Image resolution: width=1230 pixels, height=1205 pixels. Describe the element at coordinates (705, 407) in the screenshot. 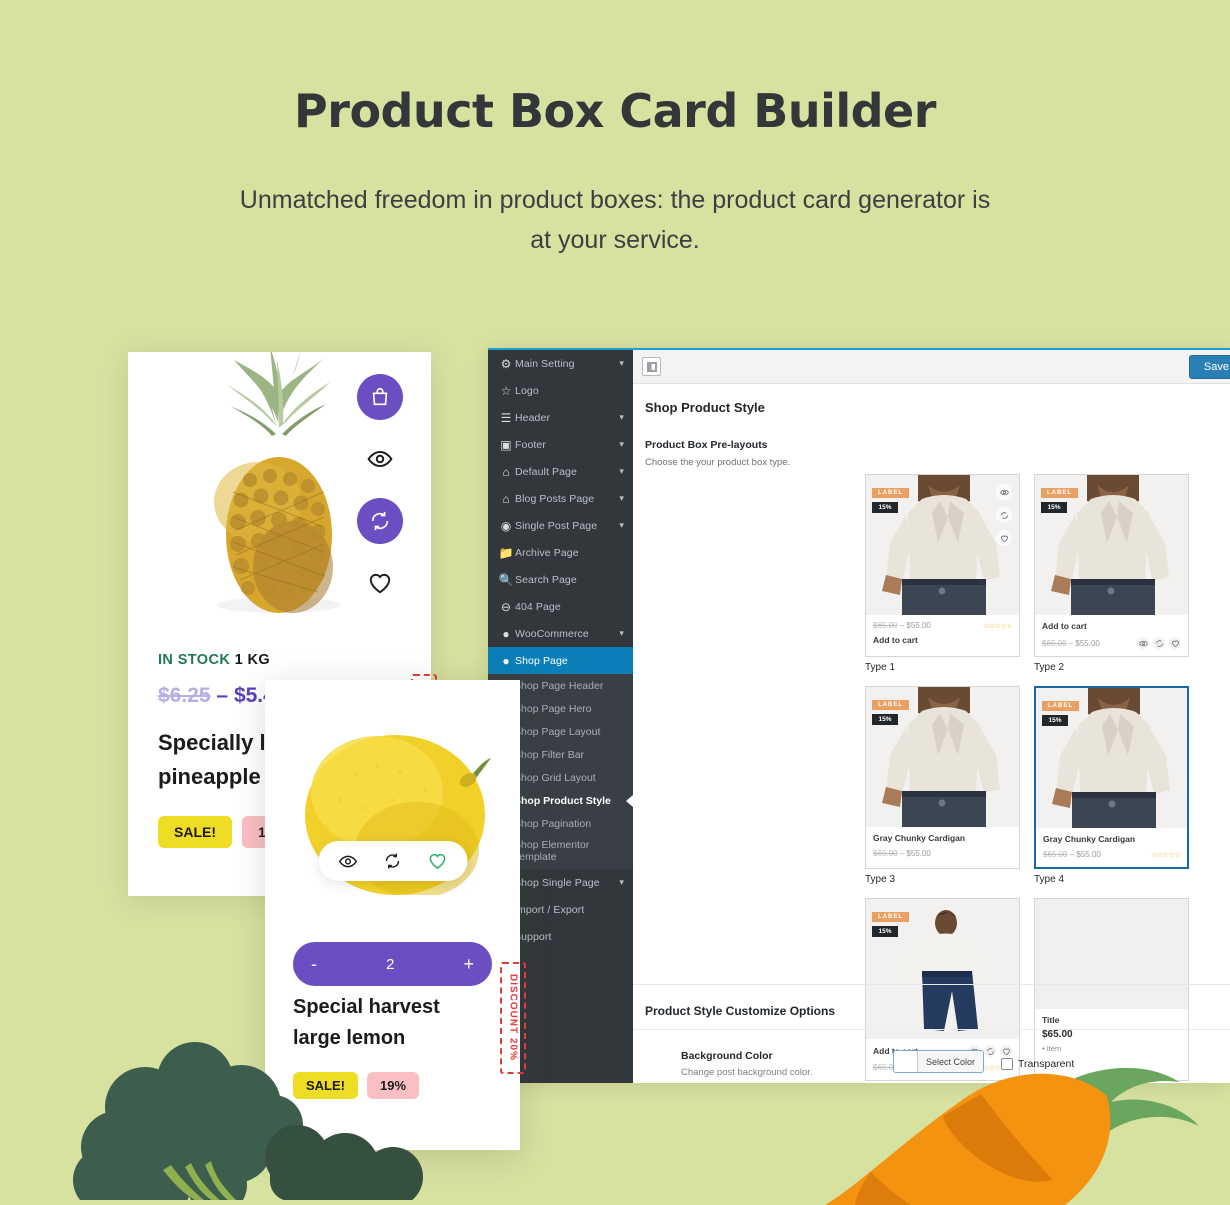

I see `admin-page-title: Shop Product Style` at that location.